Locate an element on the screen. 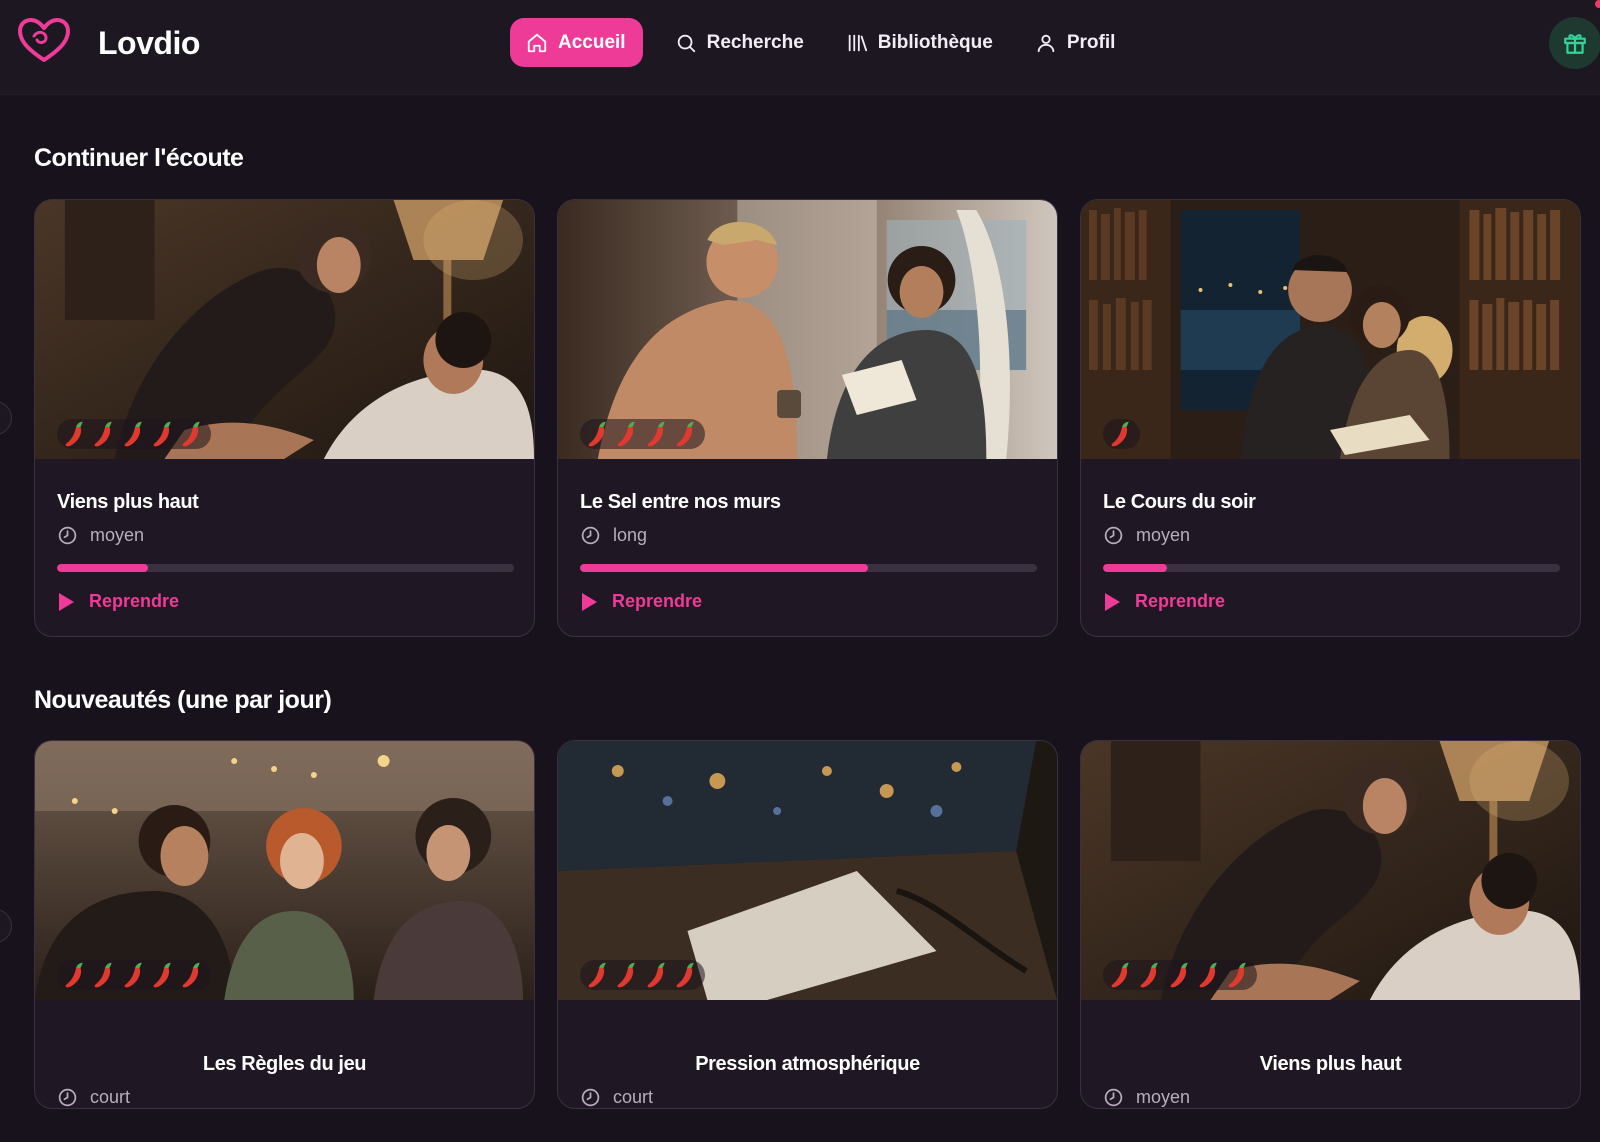 The width and height of the screenshot is (1600, 1142). continue-card: Le Sel entre nos murs long Reprendre is located at coordinates (807, 418).